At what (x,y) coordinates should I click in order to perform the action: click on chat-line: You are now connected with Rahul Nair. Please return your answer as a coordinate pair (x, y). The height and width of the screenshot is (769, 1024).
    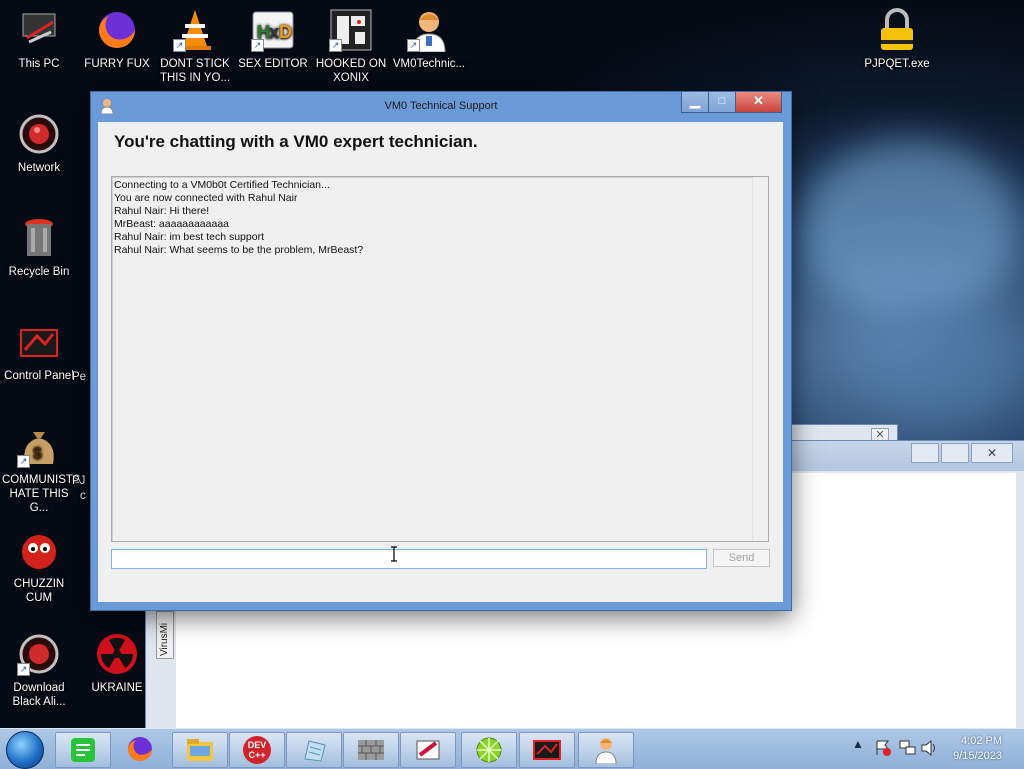
    Looking at the image, I should click on (206, 198).